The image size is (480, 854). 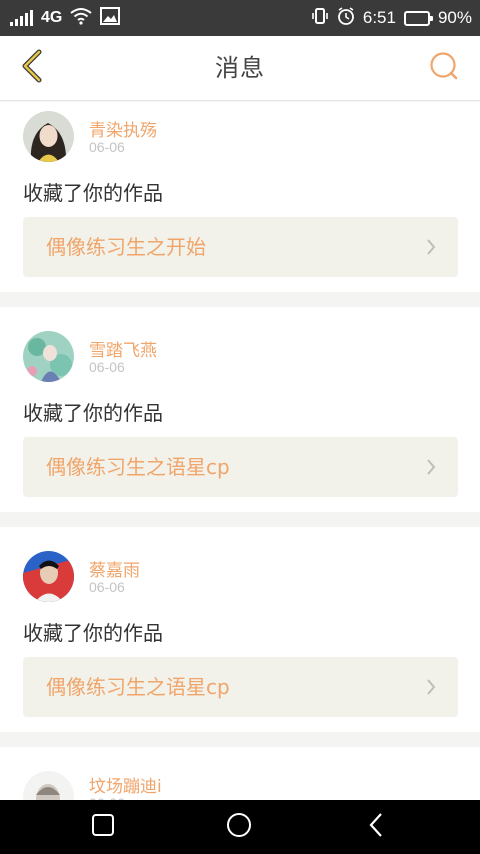 I want to click on user-name: 坟场蹦迪i, so click(x=125, y=784).